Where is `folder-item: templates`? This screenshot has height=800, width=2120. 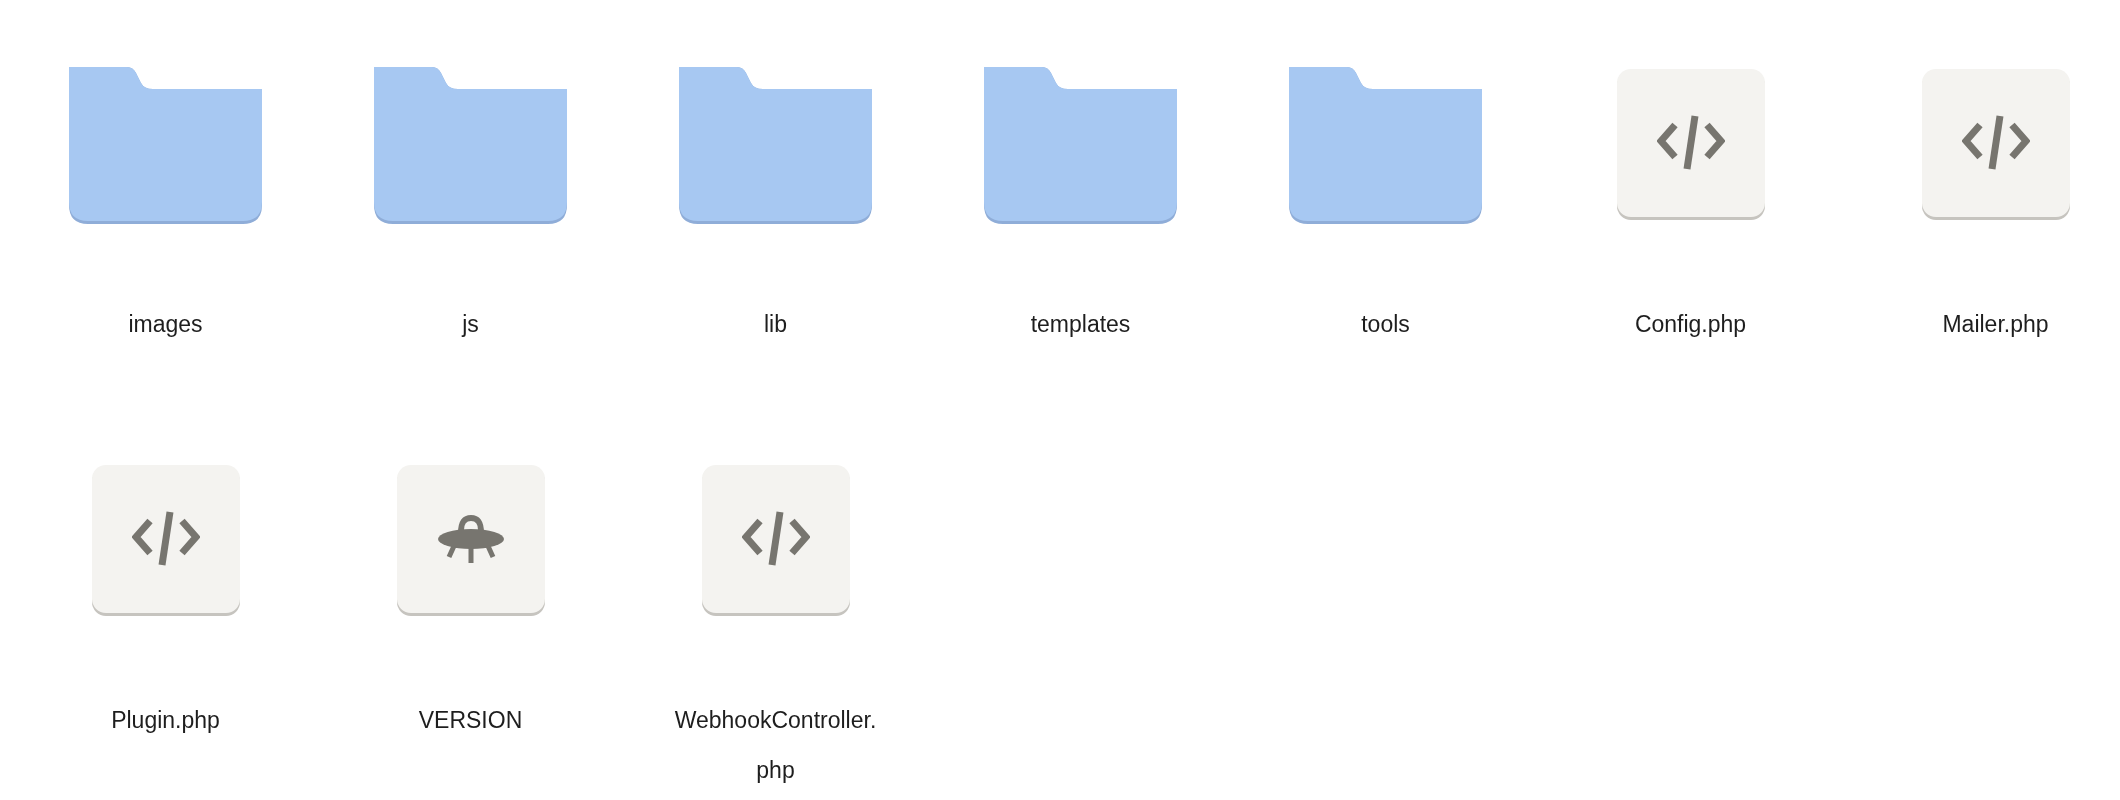 folder-item: templates is located at coordinates (1080, 208).